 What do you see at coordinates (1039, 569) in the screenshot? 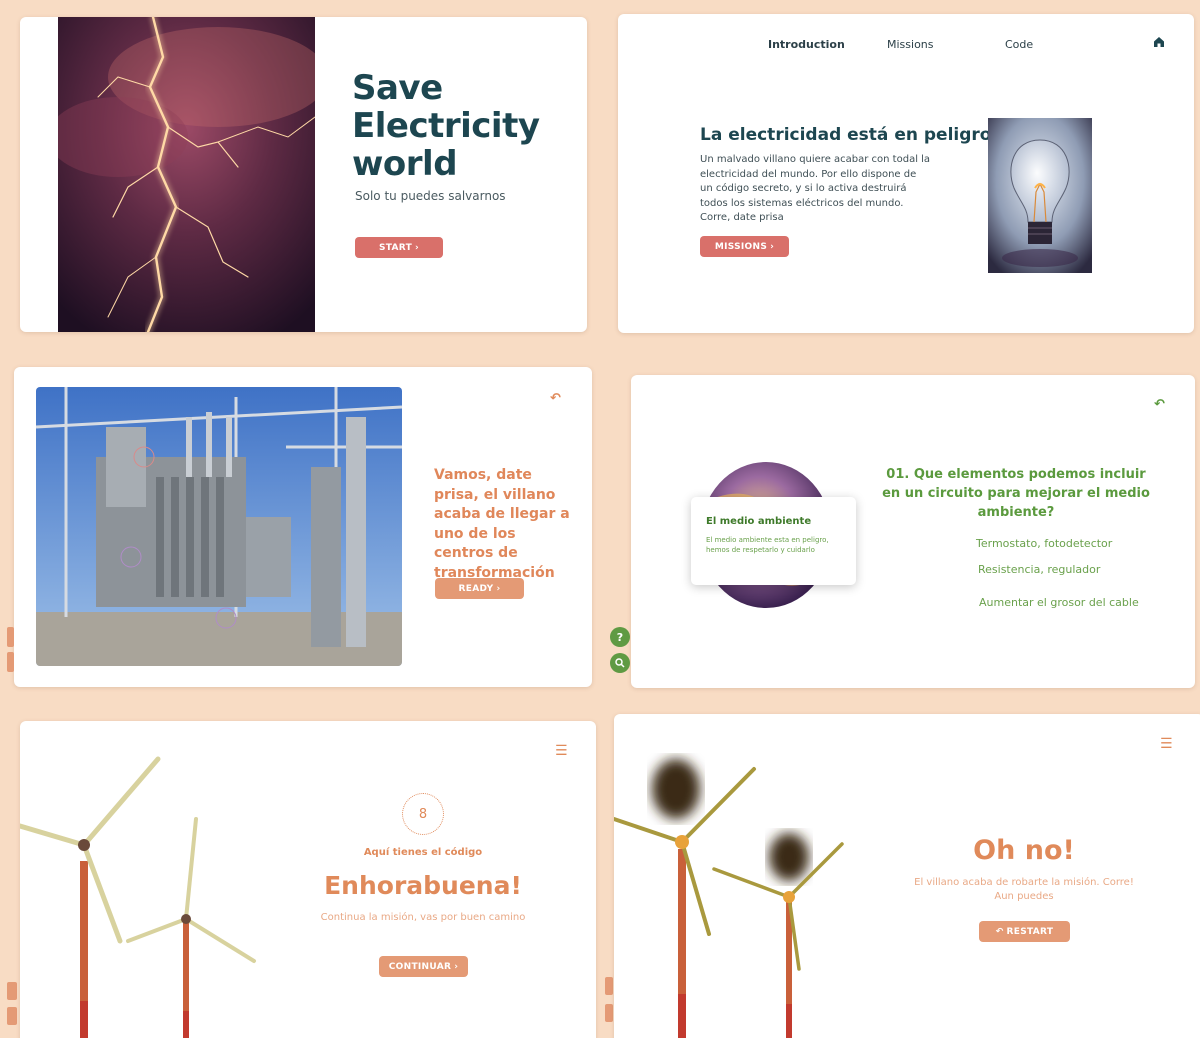
I see `answer-option-2: Resistencia, regulador` at bounding box center [1039, 569].